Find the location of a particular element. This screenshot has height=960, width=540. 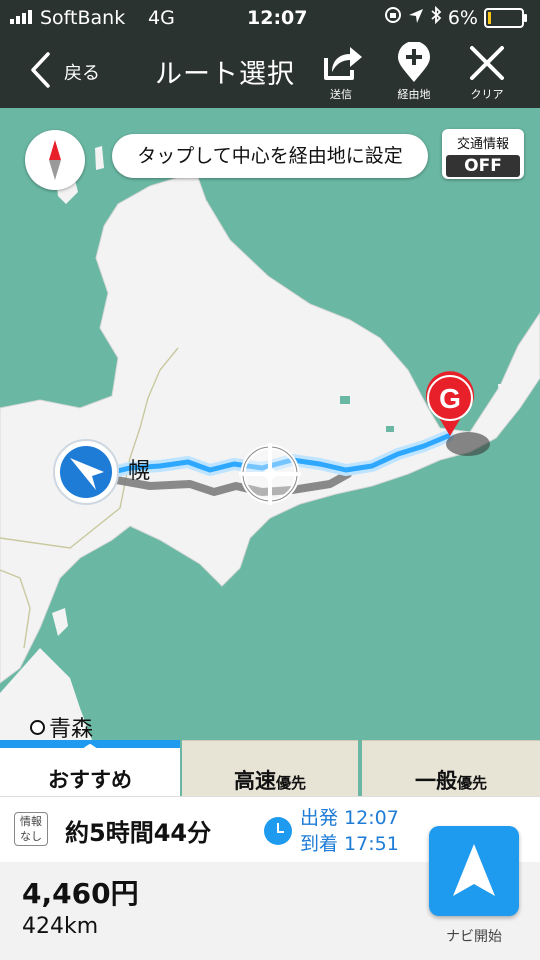

waypoint-button: 経由地 is located at coordinates (414, 72).